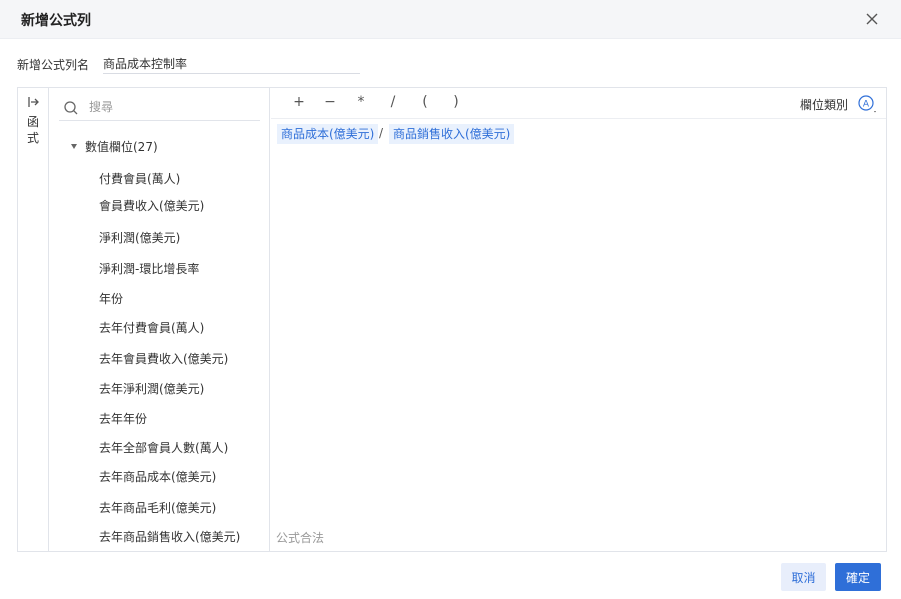 The image size is (901, 599). Describe the element at coordinates (450, 19) in the screenshot. I see `dialog-header: 新增公式列` at that location.